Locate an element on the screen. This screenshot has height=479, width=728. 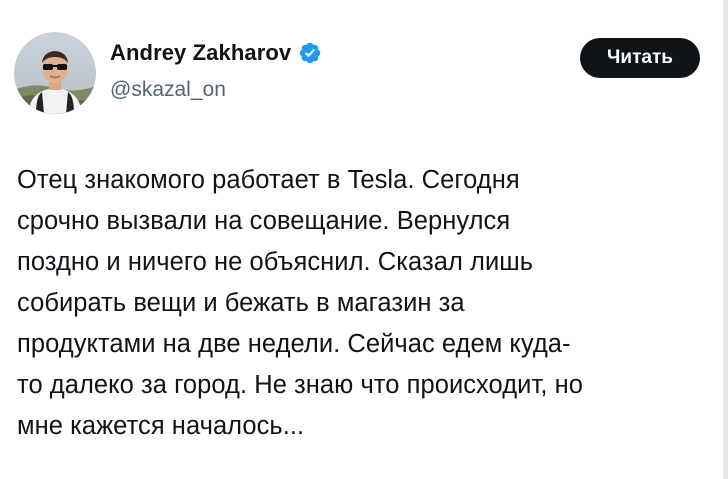
author-name: Andrey Zakharov is located at coordinates (200, 53).